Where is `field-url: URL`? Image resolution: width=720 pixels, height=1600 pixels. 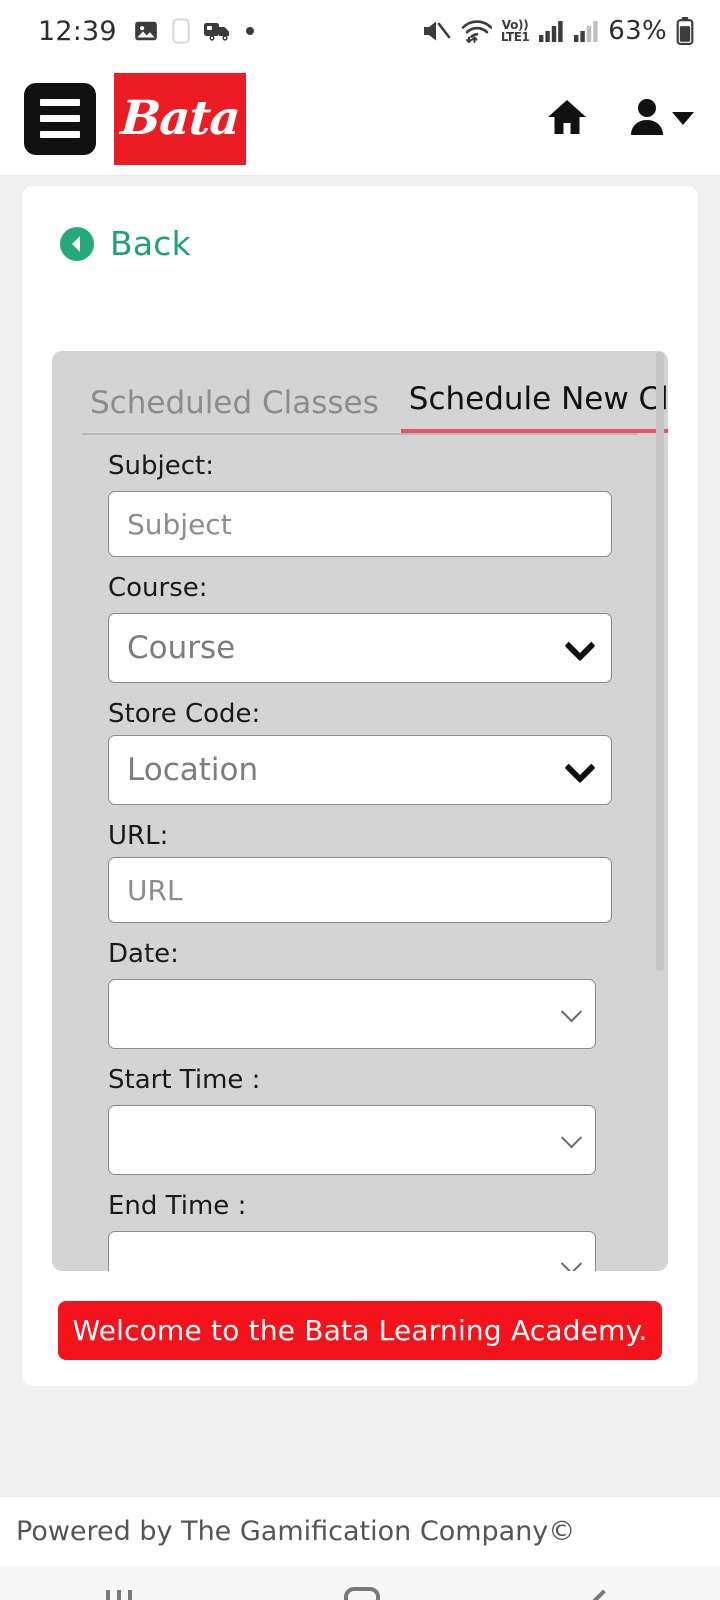 field-url: URL is located at coordinates (360, 872).